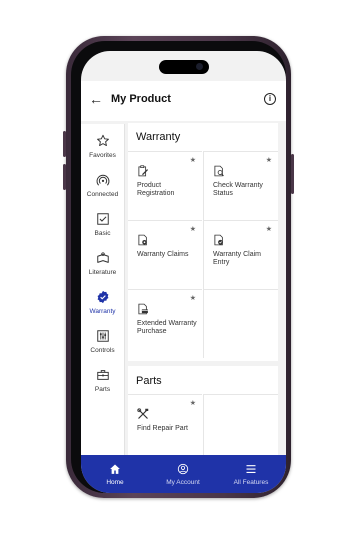  What do you see at coordinates (149, 381) in the screenshot?
I see `section-heading: Parts` at bounding box center [149, 381].